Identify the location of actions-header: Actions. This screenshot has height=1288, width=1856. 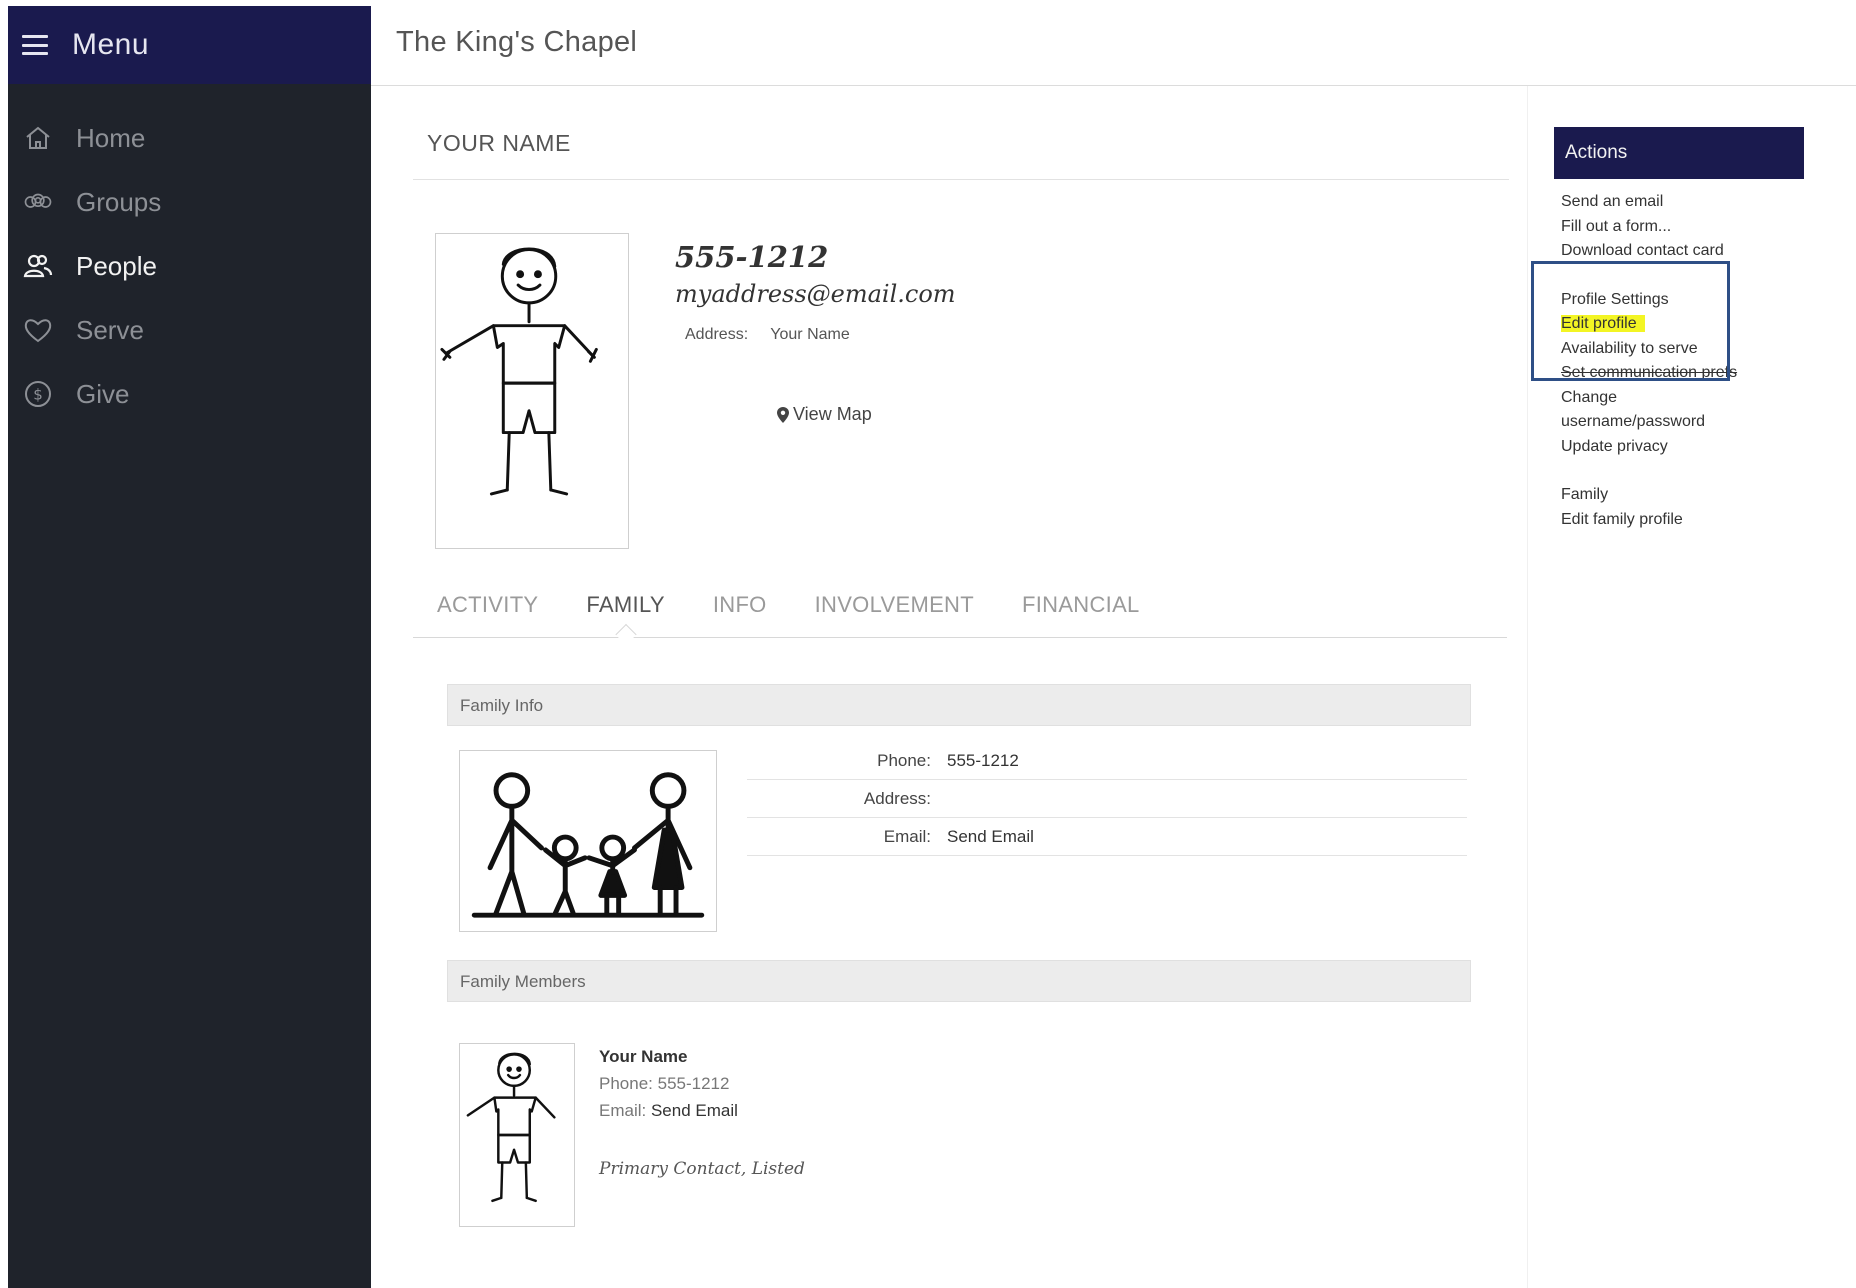
(1679, 153).